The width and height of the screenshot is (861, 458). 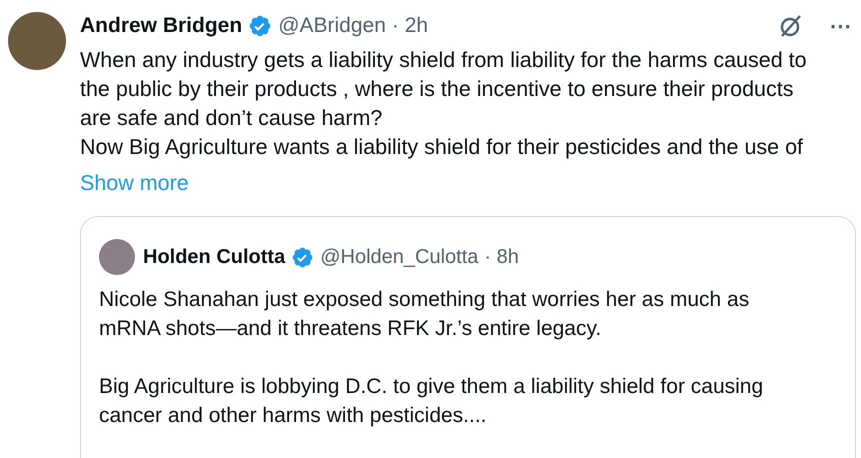 I want to click on quoted-avatar, so click(x=117, y=257).